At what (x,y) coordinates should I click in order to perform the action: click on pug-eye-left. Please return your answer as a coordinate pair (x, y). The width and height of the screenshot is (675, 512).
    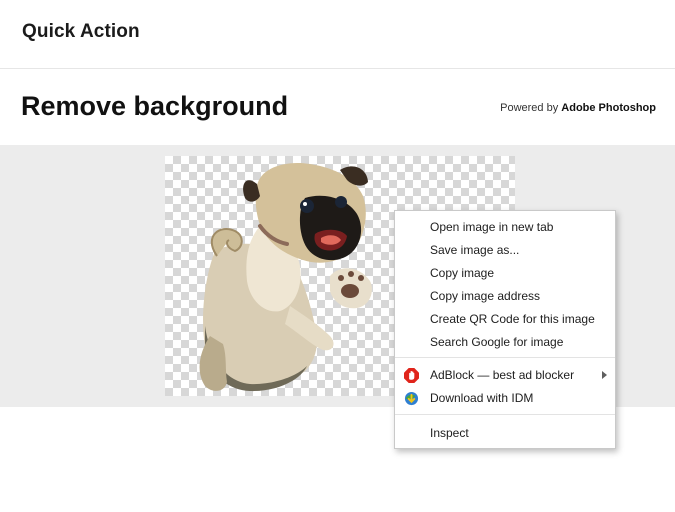
    Looking at the image, I should click on (307, 206).